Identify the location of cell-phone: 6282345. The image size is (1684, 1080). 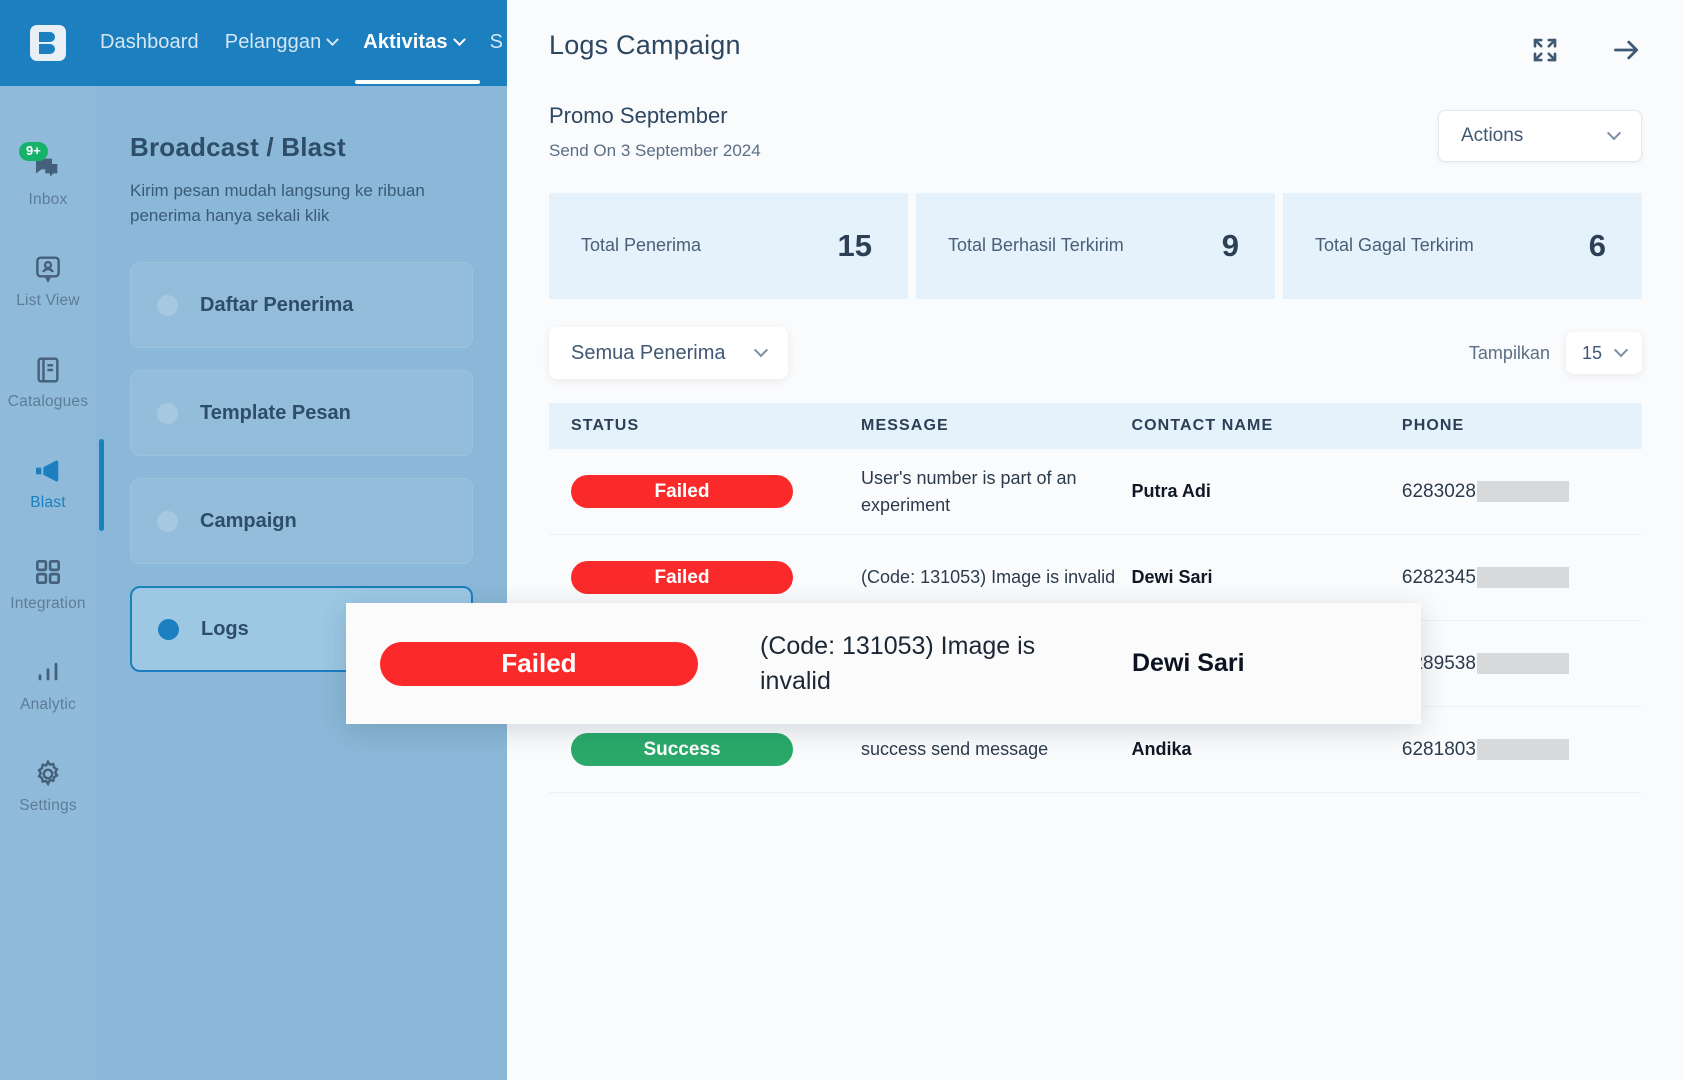
(1522, 578).